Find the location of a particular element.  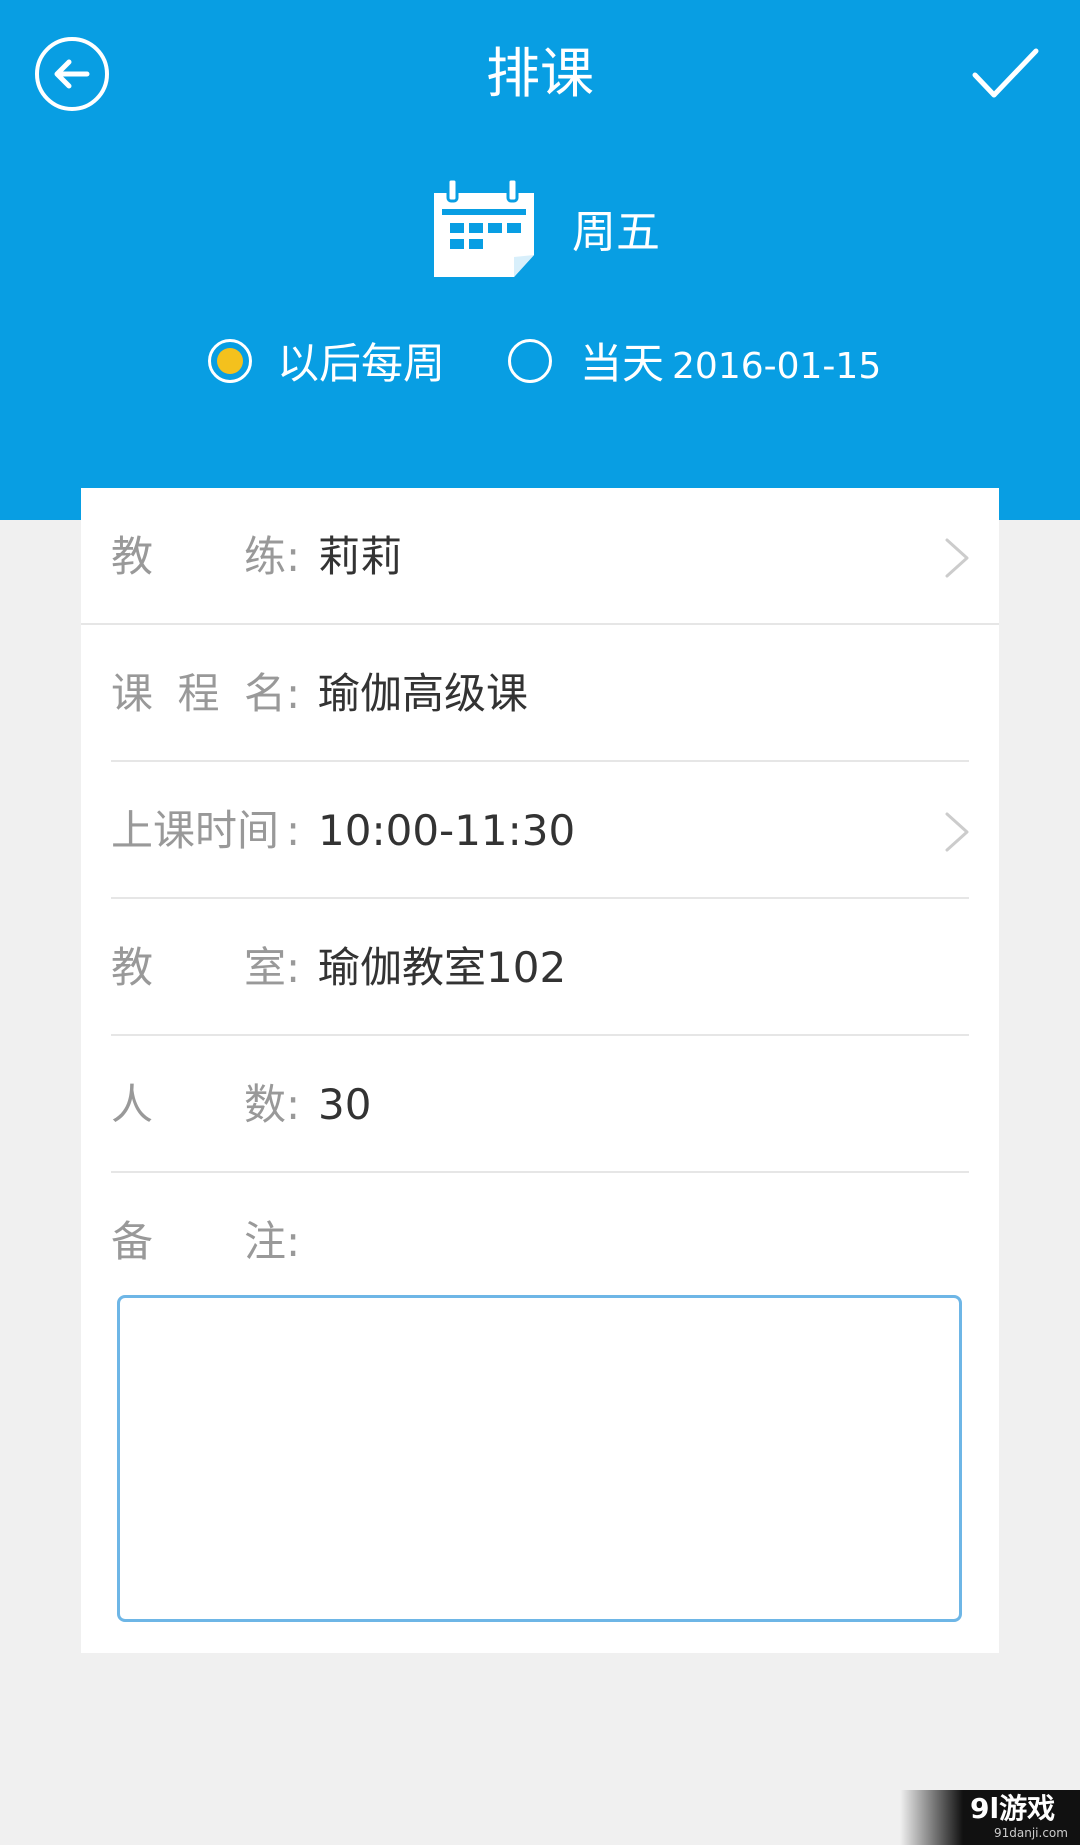

coach-colon: : is located at coordinates (293, 556).